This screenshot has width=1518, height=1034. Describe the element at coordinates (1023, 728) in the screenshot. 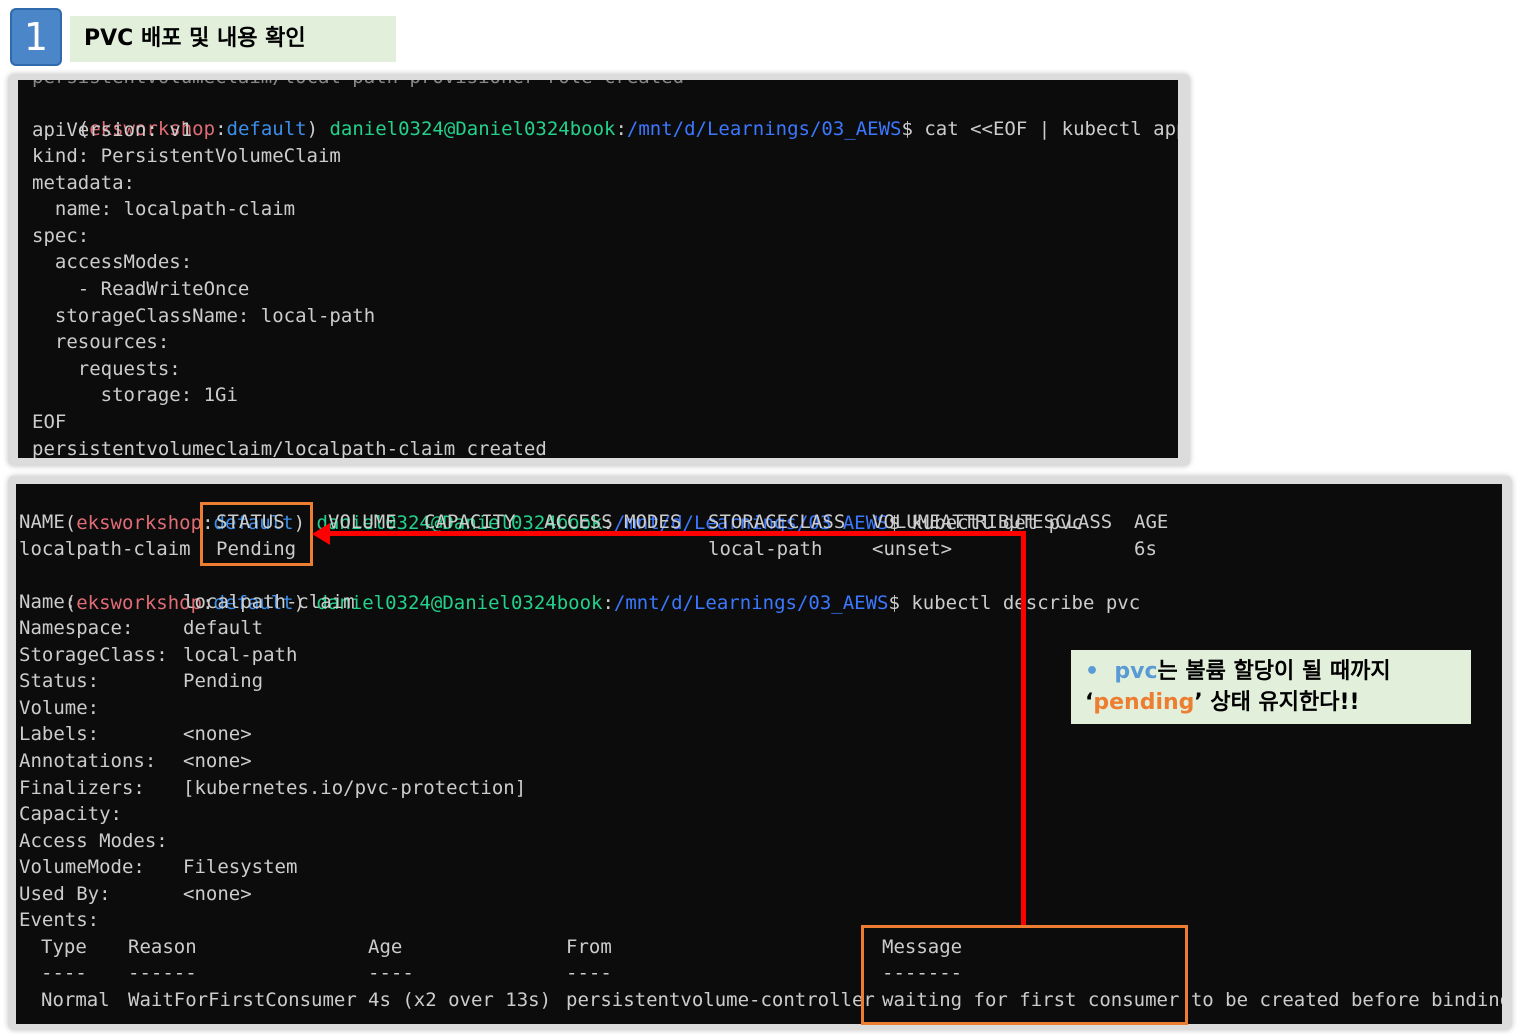

I see `arrow-vertical` at that location.